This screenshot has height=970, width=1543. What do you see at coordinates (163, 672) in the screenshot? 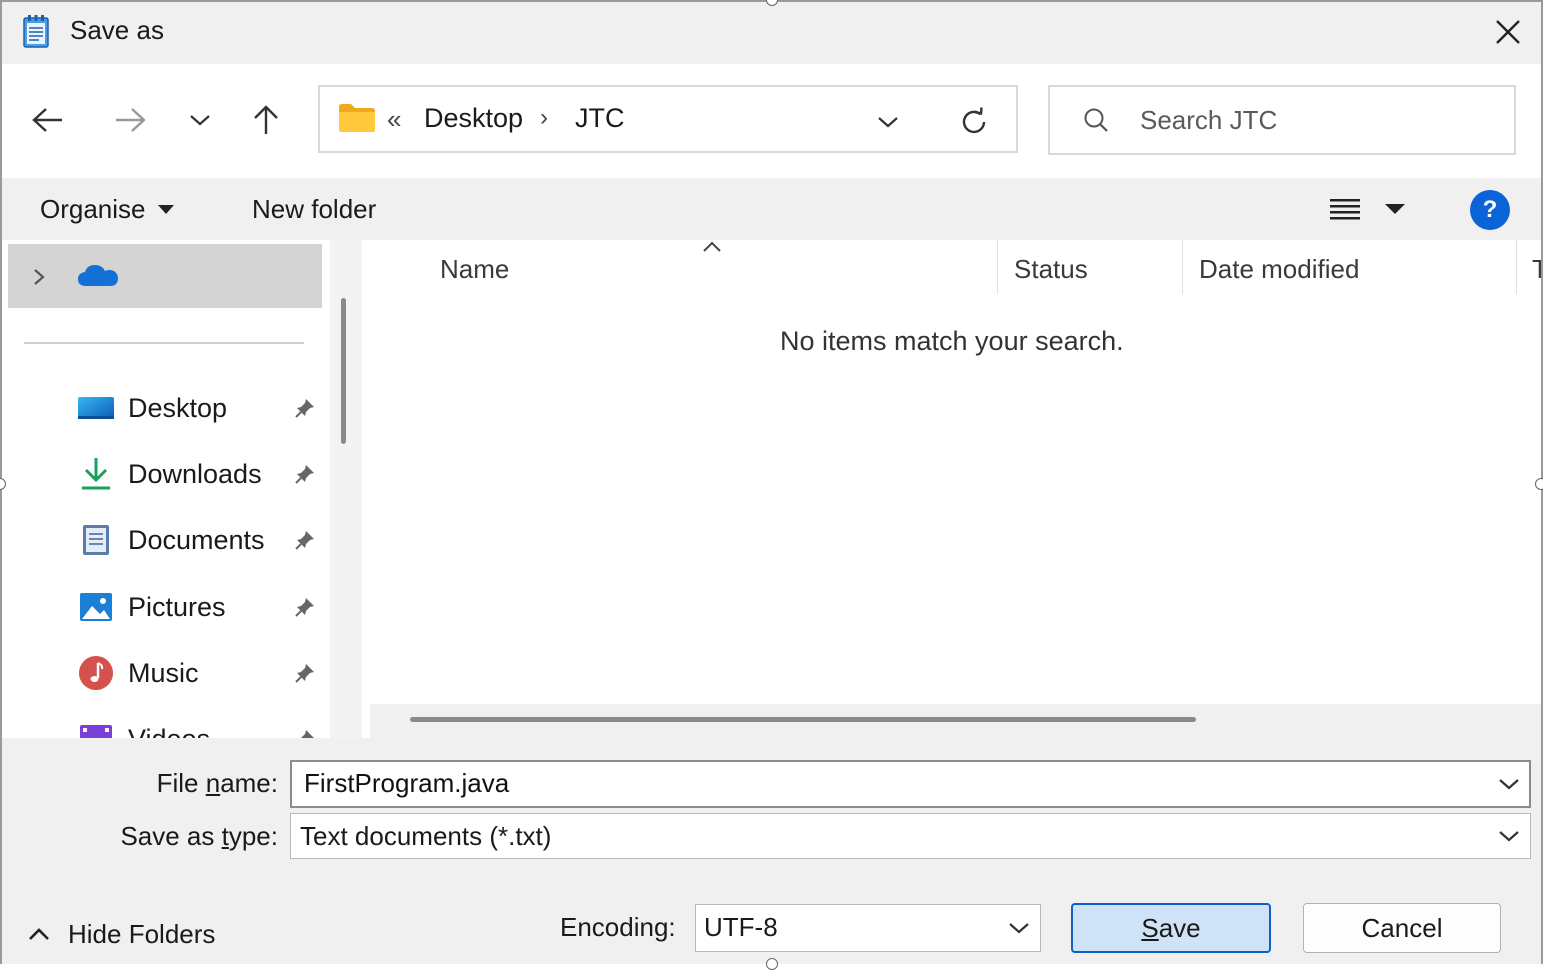
I see `sidebar-item-label: Music` at bounding box center [163, 672].